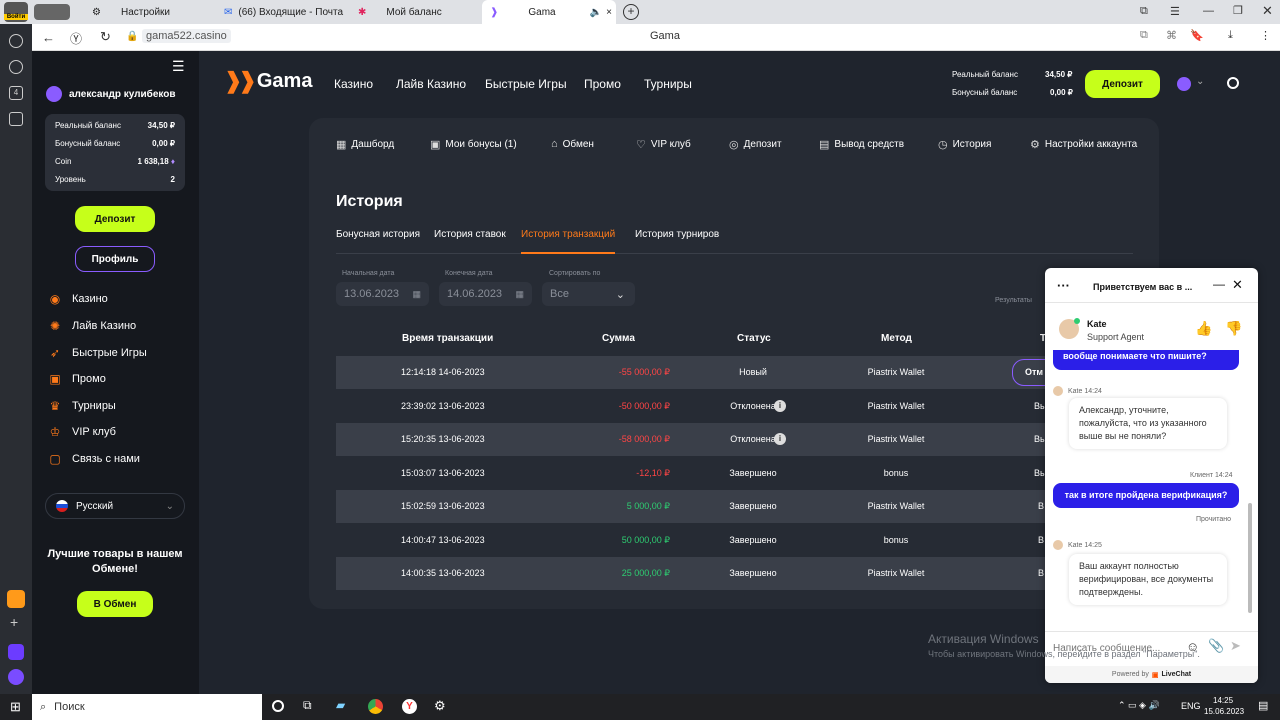 This screenshot has height=720, width=1280. I want to click on account-nav-bonuses: ▣ Мои бонусы (1), so click(473, 144).